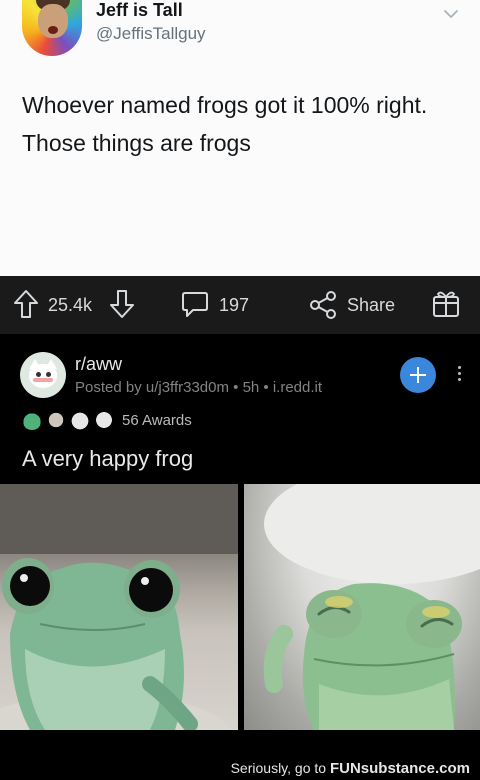 Image resolution: width=480 pixels, height=780 pixels. Describe the element at coordinates (400, 768) in the screenshot. I see `watermark-brand: FUNsubstance.com` at that location.